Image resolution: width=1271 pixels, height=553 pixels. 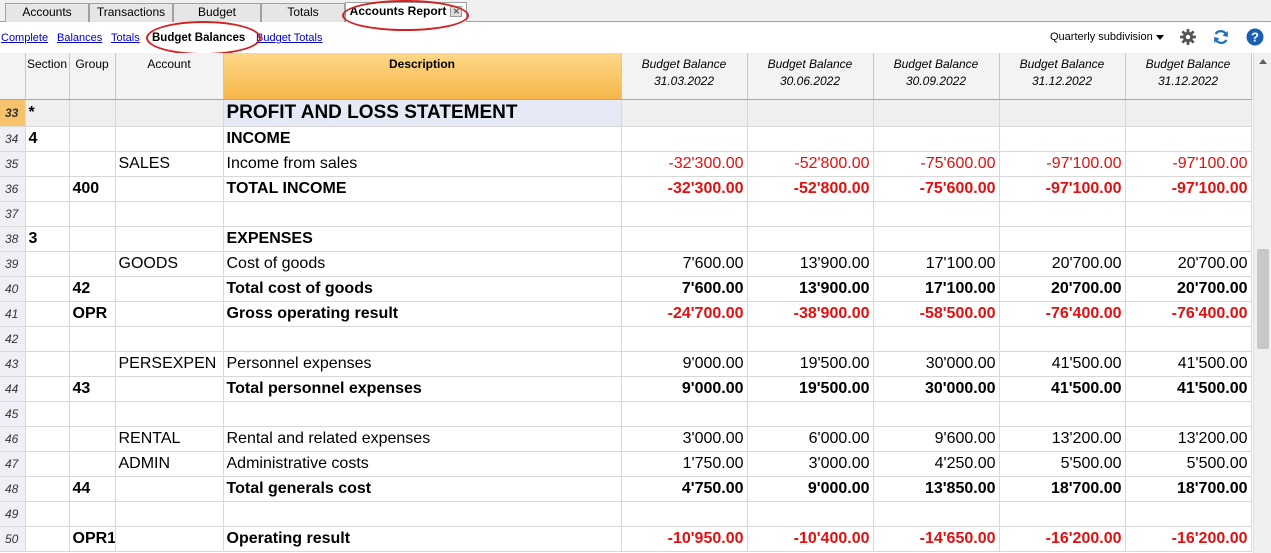 I want to click on cell-description: Administrative costs, so click(x=422, y=464).